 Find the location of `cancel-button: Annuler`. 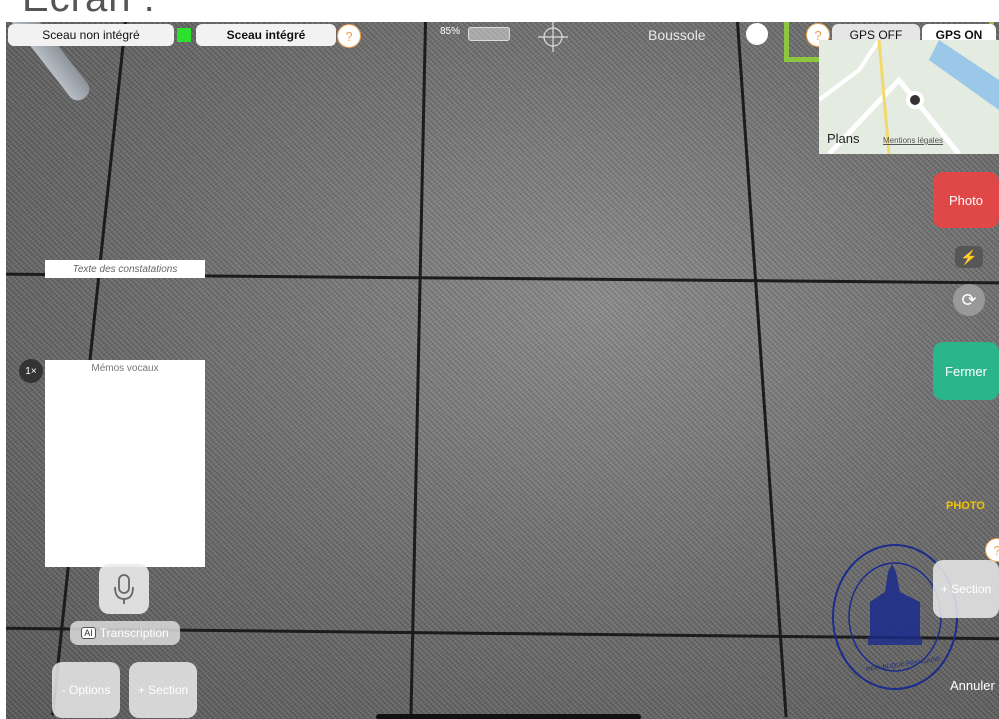

cancel-button: Annuler is located at coordinates (972, 685).